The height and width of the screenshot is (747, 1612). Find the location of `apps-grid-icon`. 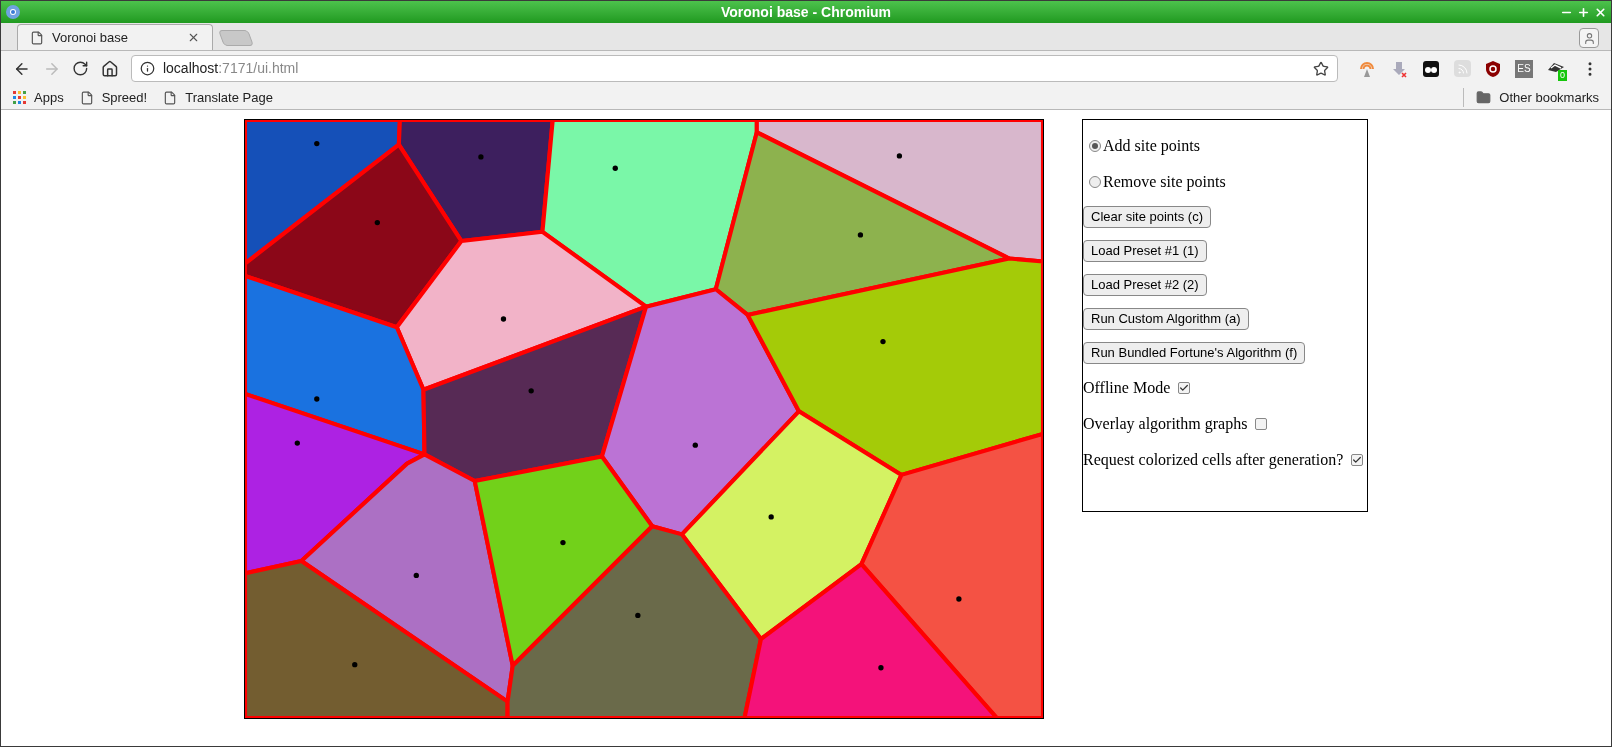

apps-grid-icon is located at coordinates (19, 97).